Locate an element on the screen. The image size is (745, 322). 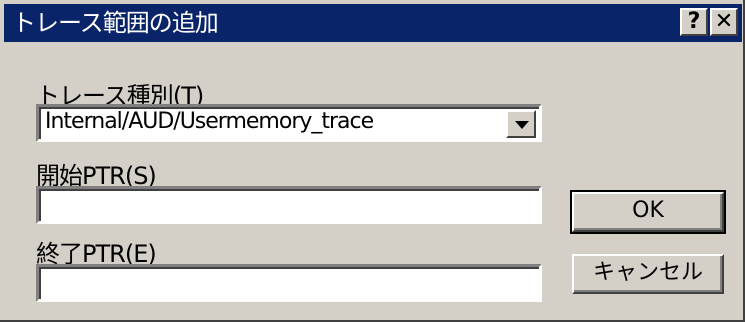
start-ptr-input is located at coordinates (289, 205).